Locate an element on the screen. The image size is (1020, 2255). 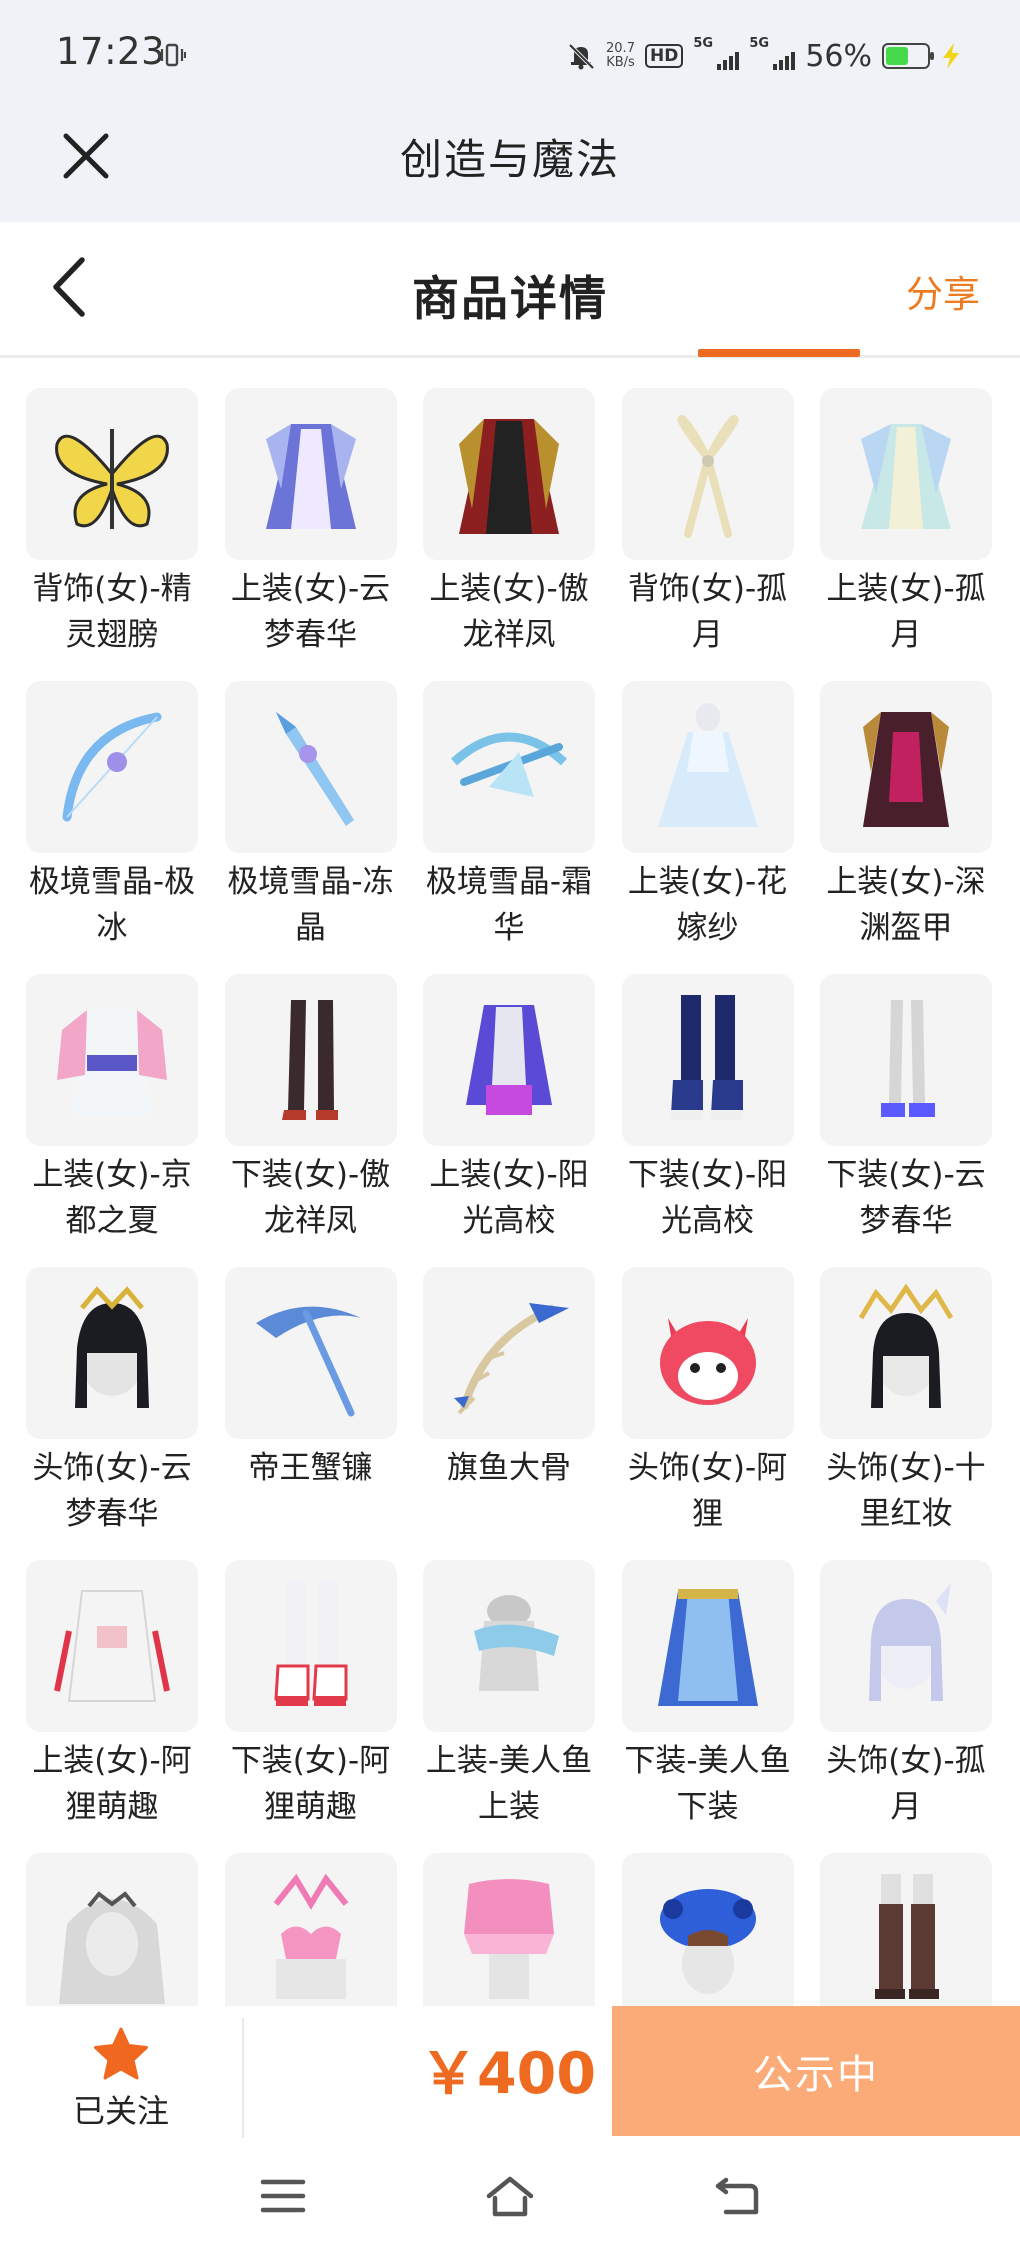
back-icon is located at coordinates (737, 2196).